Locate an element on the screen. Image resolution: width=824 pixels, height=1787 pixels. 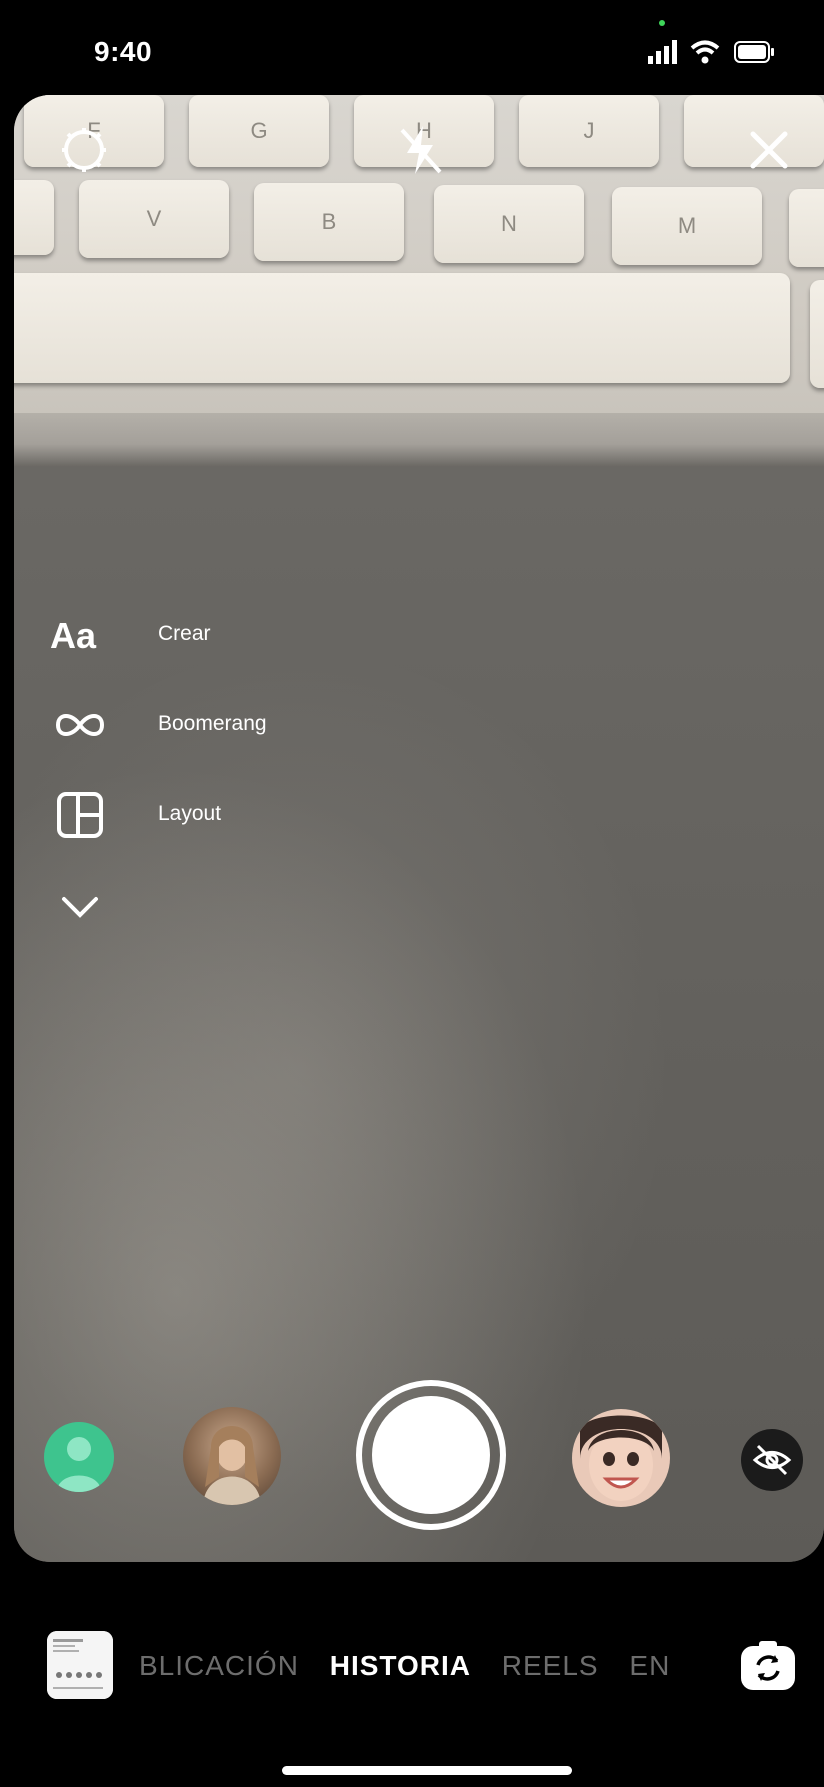
hide-effect is located at coordinates (772, 1460).